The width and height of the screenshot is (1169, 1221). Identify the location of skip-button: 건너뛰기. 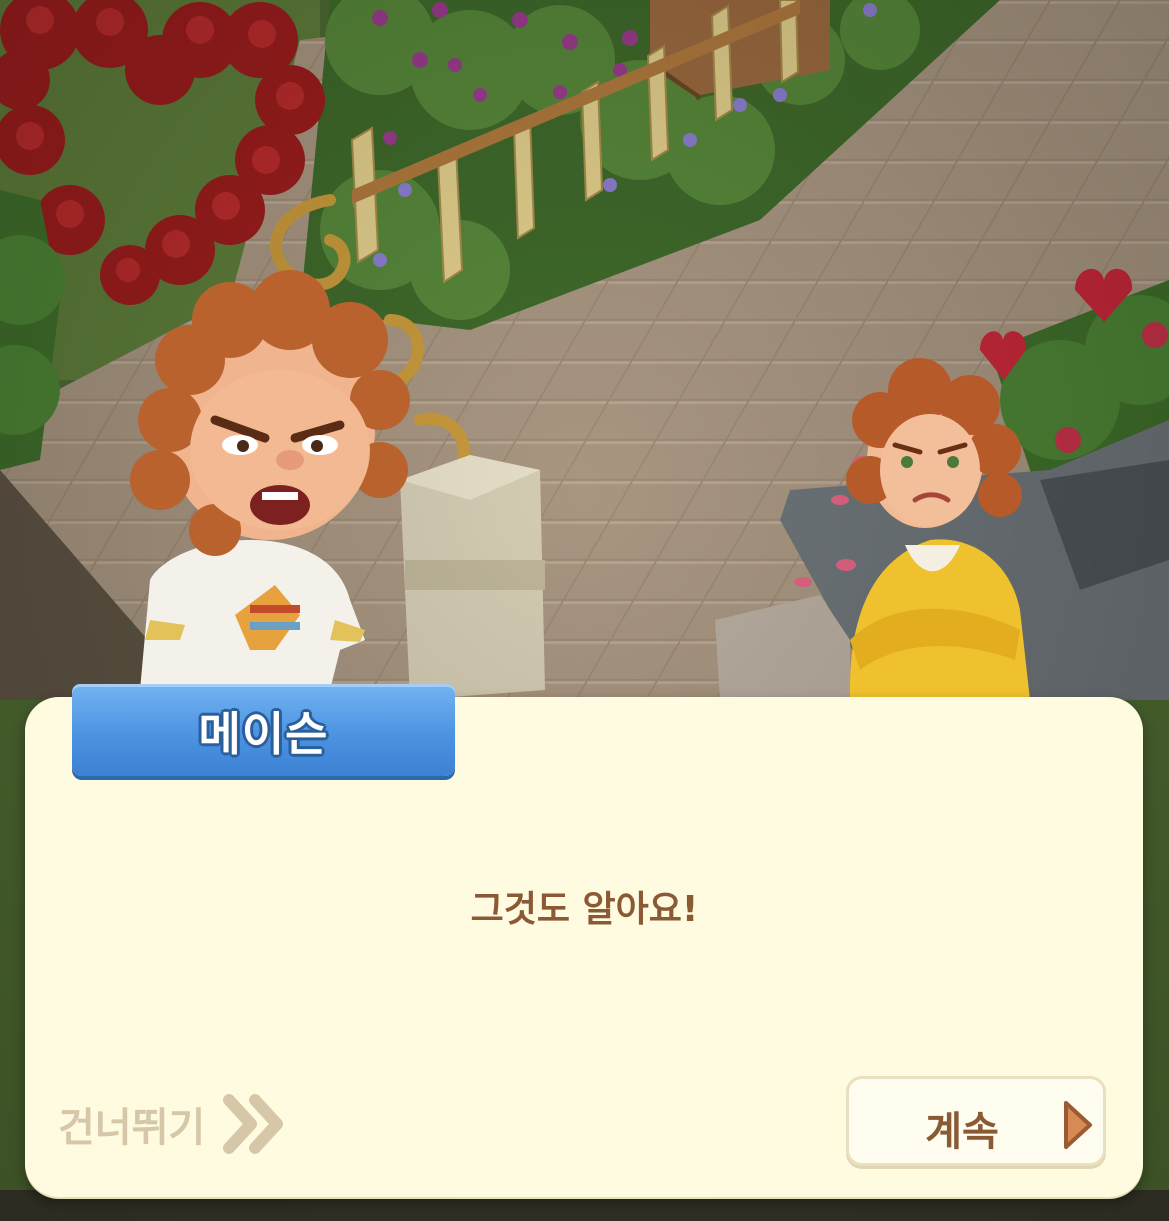
(172, 1124).